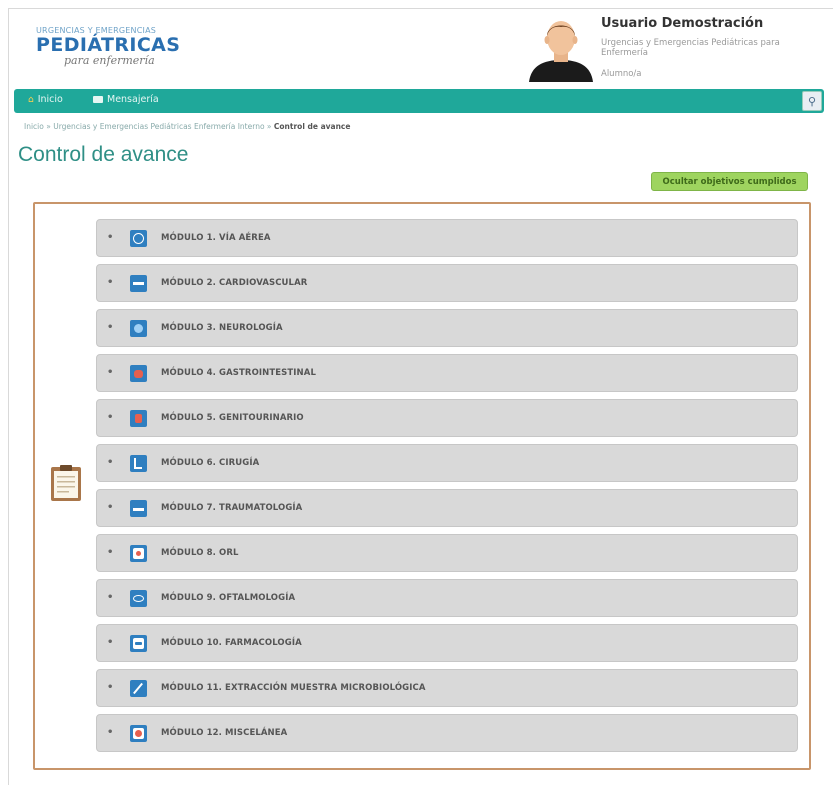 The height and width of the screenshot is (785, 833). What do you see at coordinates (447, 463) in the screenshot?
I see `module-item-6: • MÓDULO 6. CIRUGÍA` at bounding box center [447, 463].